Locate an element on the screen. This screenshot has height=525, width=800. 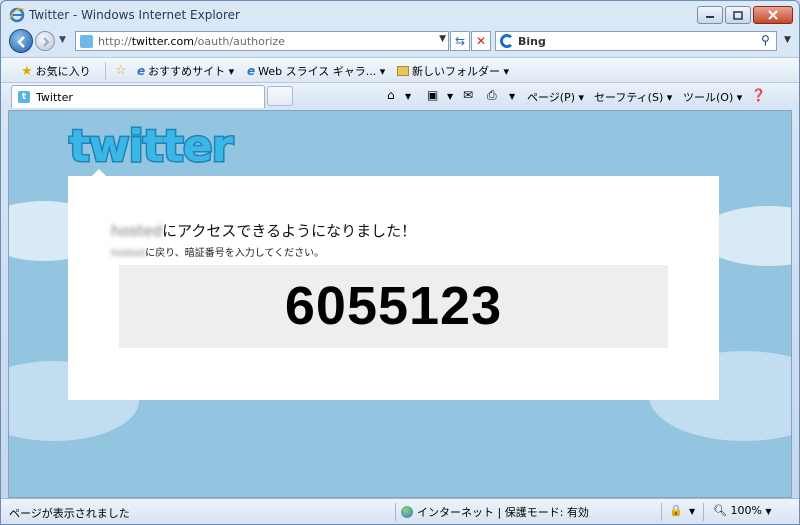
favorites-label: お気に入り is located at coordinates (63, 71).